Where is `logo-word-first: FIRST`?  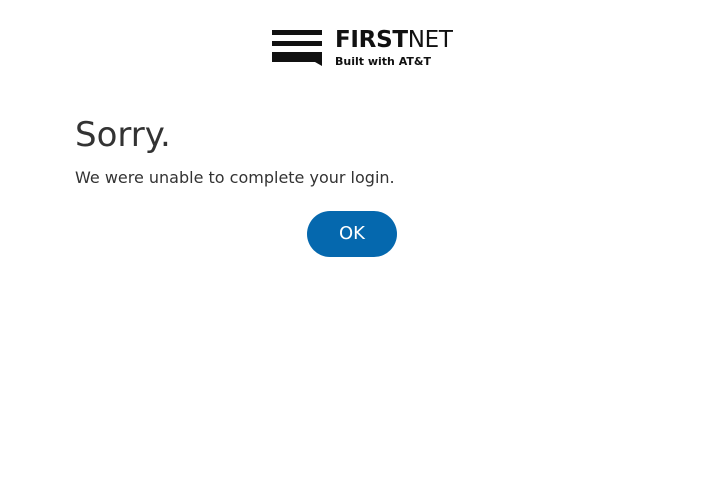 logo-word-first: FIRST is located at coordinates (371, 40).